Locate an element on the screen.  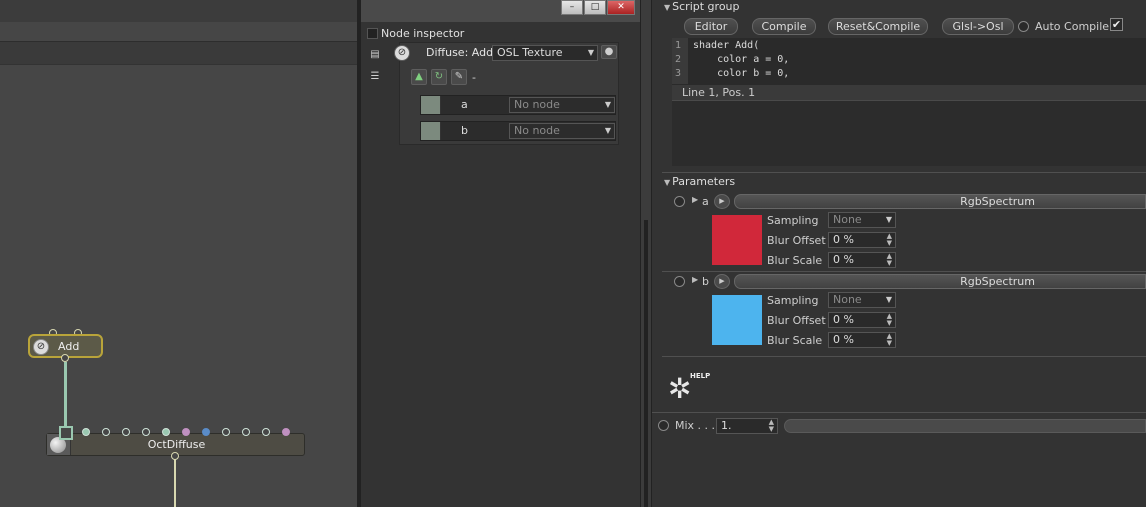
panel-scrollbar is located at coordinates (646, 253).